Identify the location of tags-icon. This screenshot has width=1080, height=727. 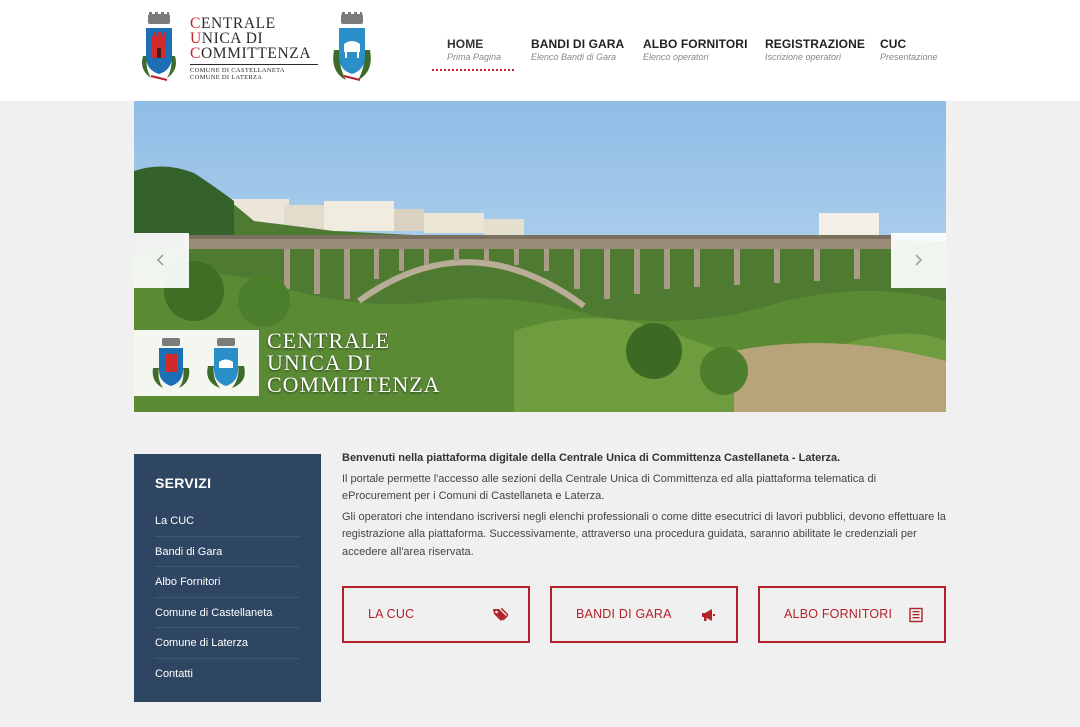
(500, 614).